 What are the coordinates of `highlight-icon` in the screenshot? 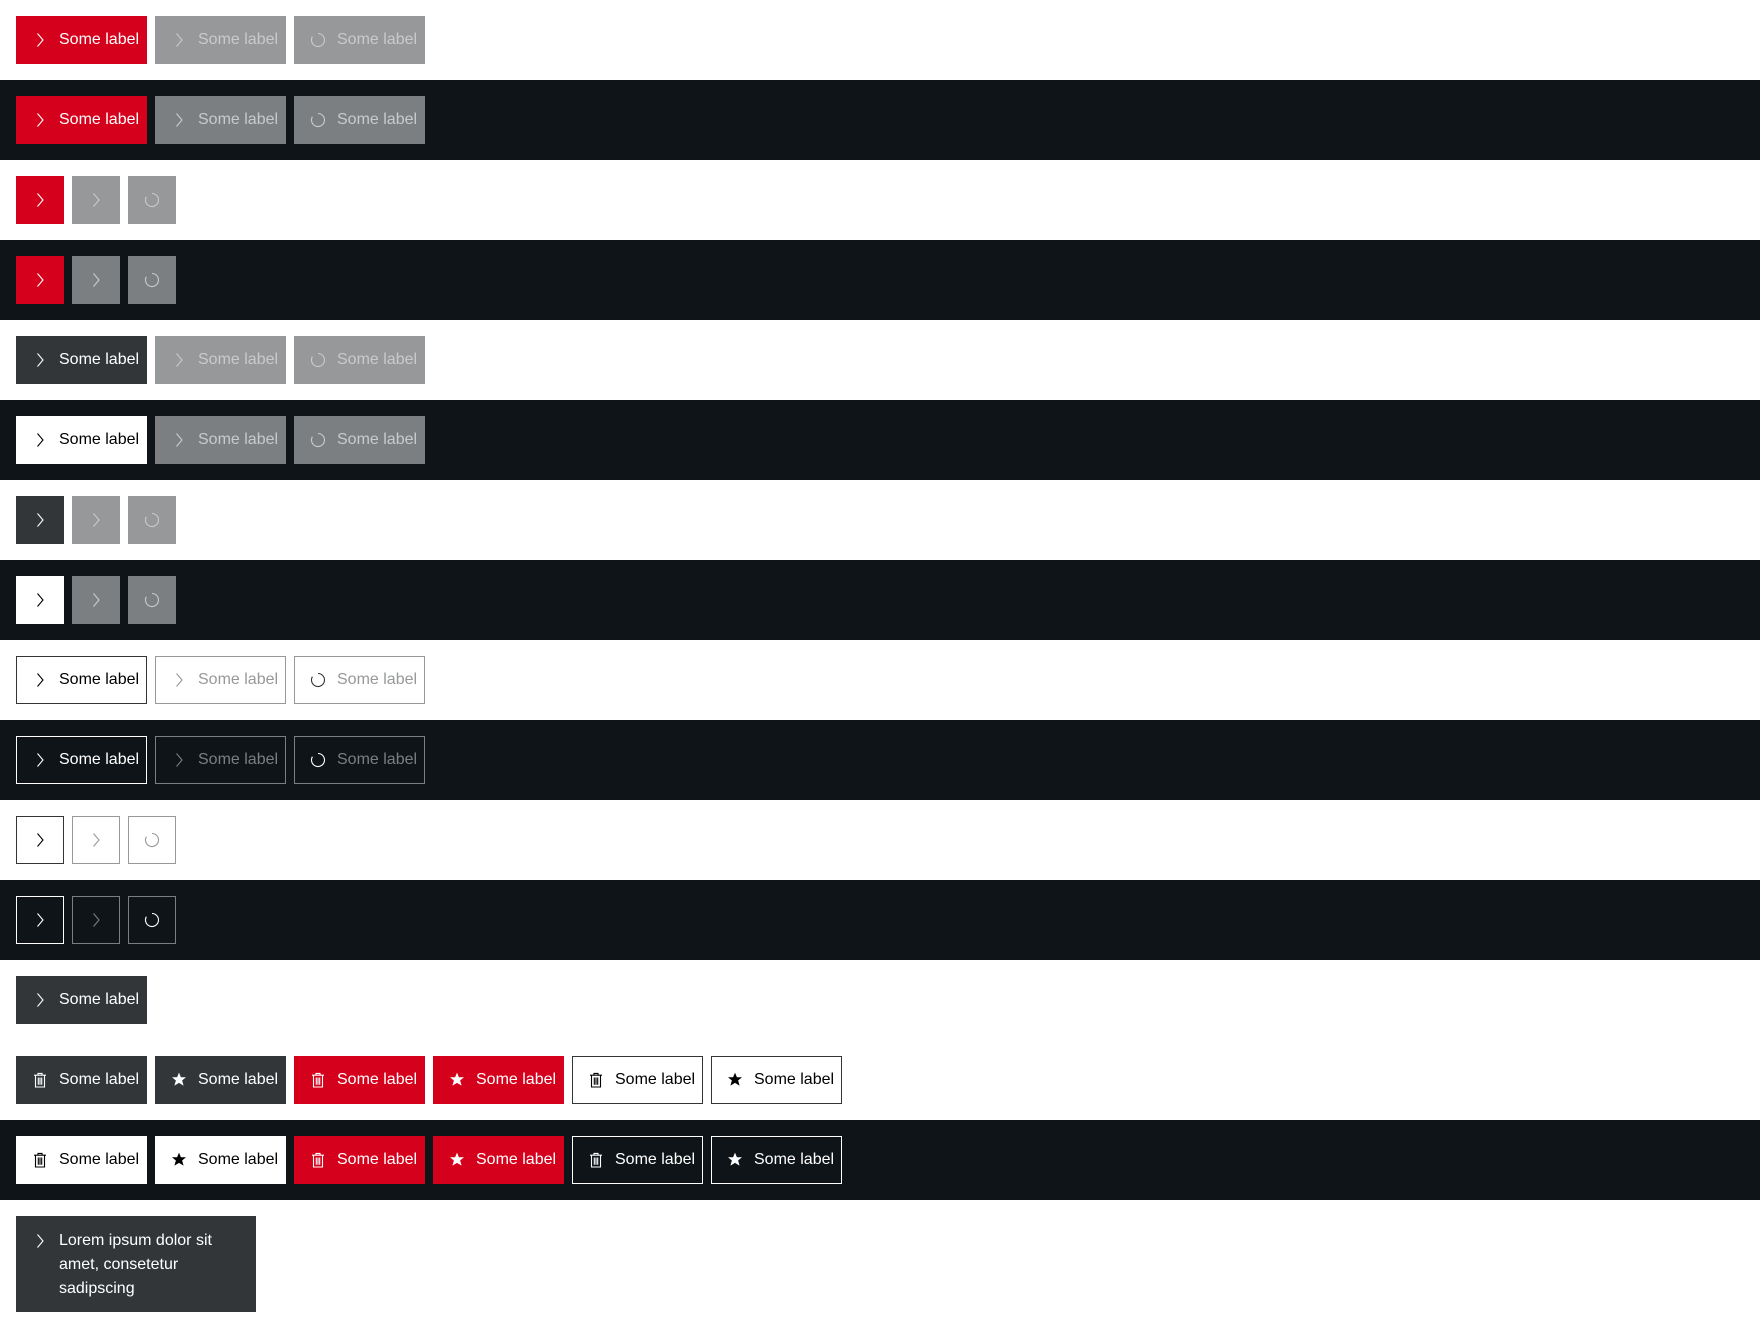 It's located at (457, 1080).